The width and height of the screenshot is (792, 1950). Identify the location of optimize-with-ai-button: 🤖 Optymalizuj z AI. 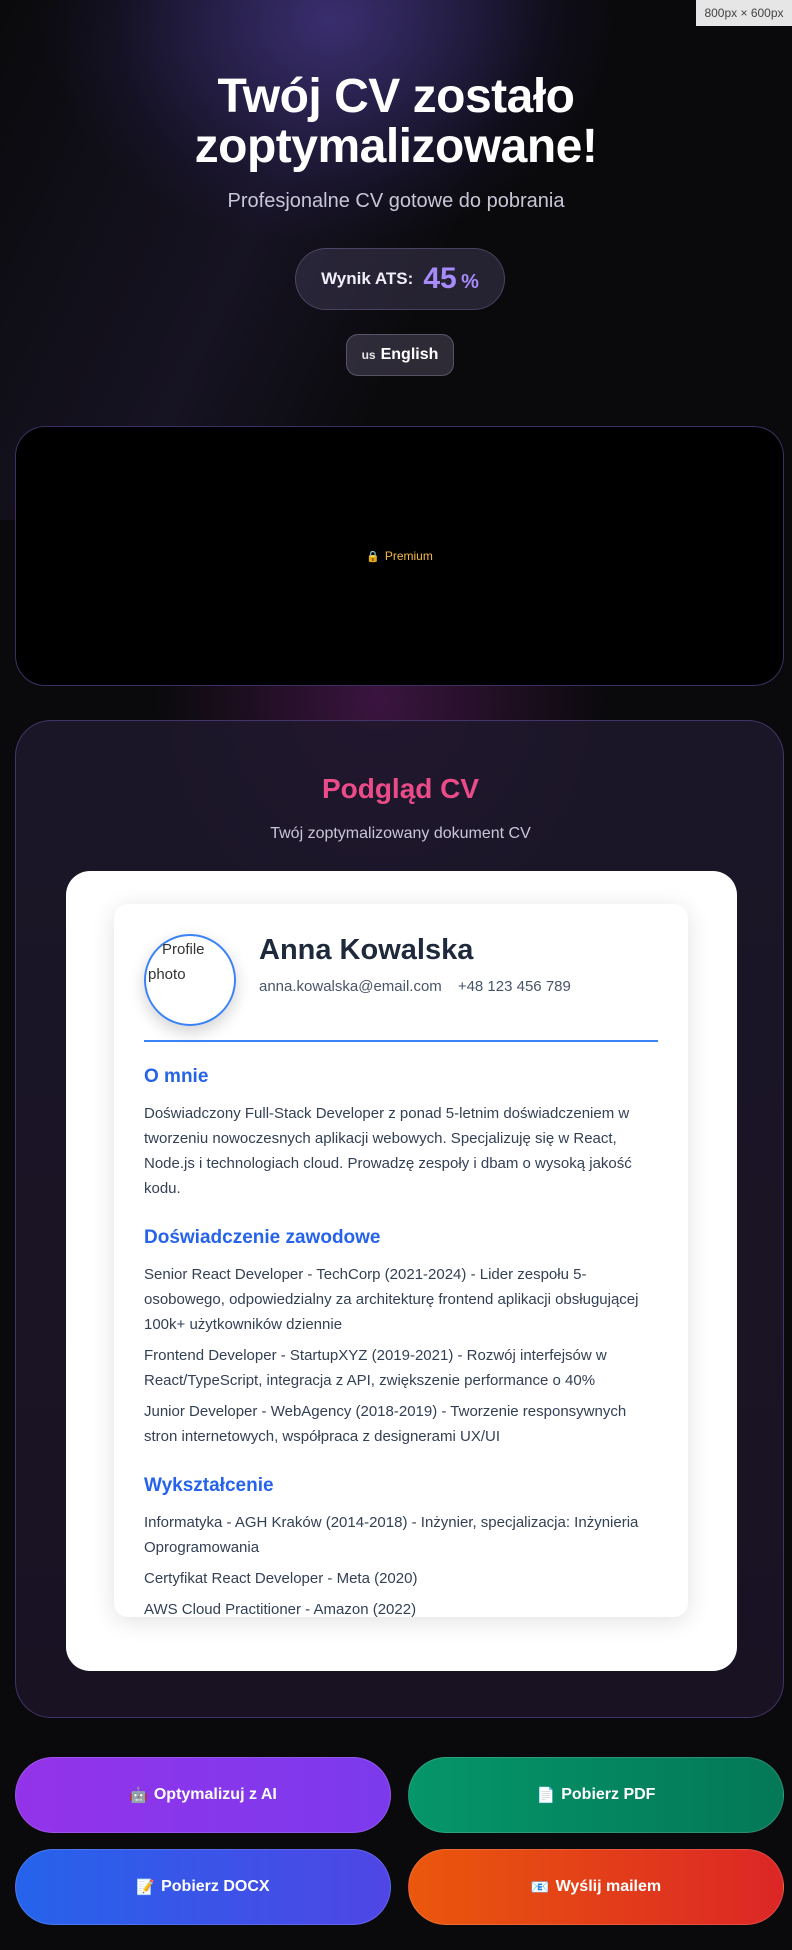
(203, 1795).